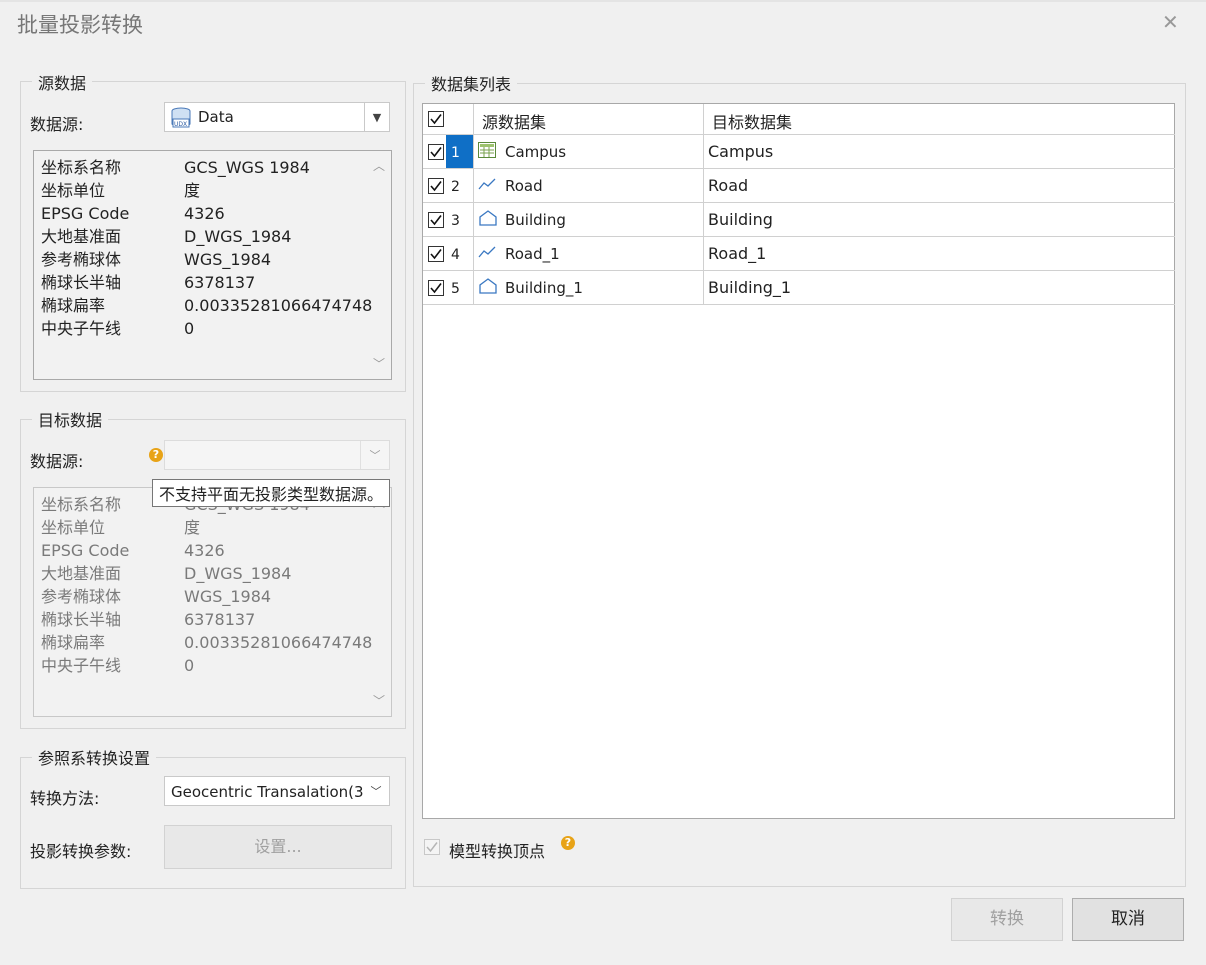 Image resolution: width=1206 pixels, height=965 pixels. What do you see at coordinates (939, 288) in the screenshot?
I see `target-dataset-cell: Building_1` at bounding box center [939, 288].